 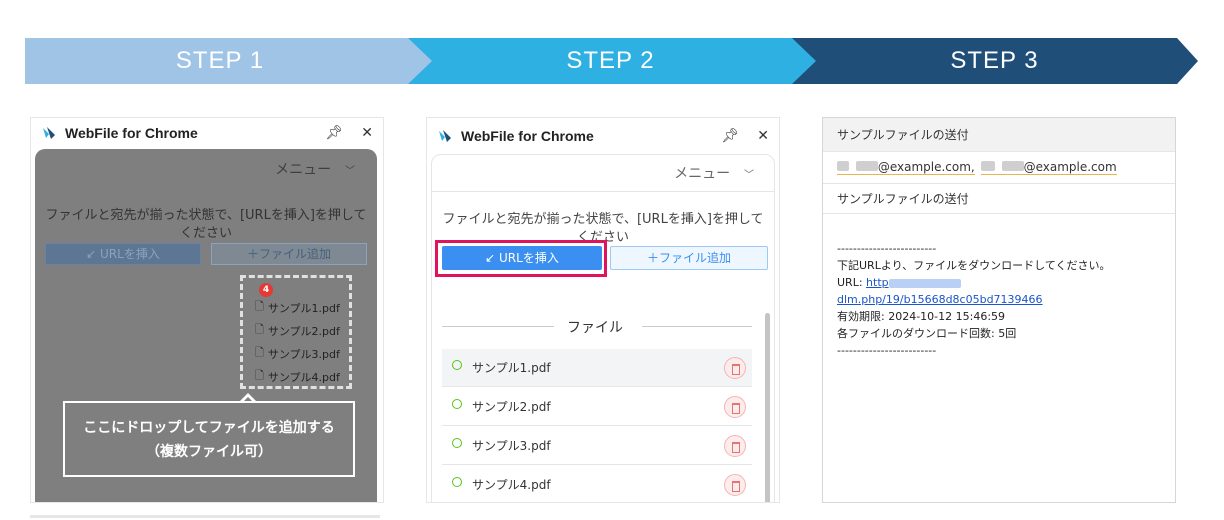 What do you see at coordinates (209, 428) in the screenshot?
I see `callout-text: ここにドロップしてファイルを追加する` at bounding box center [209, 428].